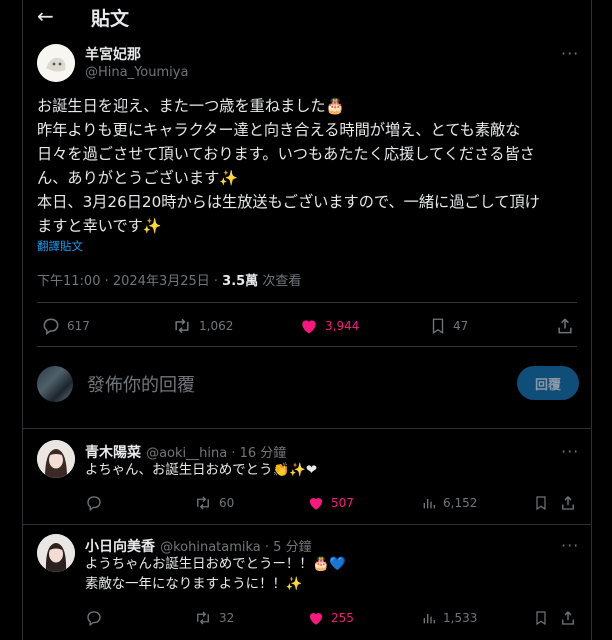  Describe the element at coordinates (78, 326) in the screenshot. I see `reply-count: 617` at that location.